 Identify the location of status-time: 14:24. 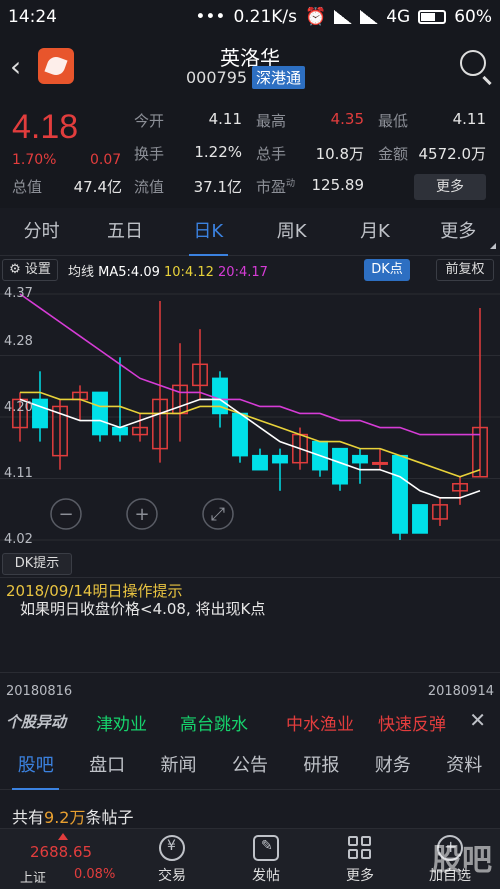
(32, 17).